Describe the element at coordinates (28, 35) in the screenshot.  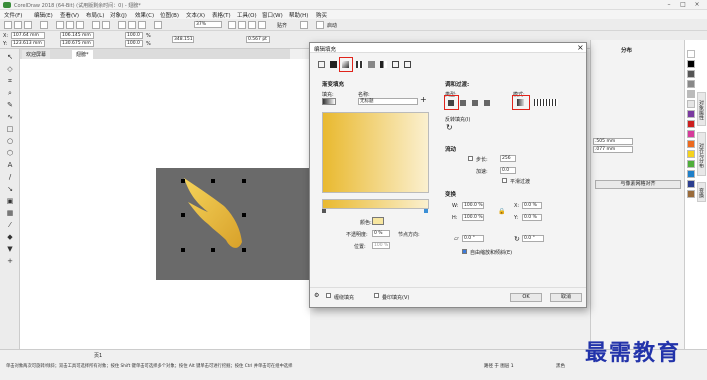
I see `x-position-field: 107.64 mm` at that location.